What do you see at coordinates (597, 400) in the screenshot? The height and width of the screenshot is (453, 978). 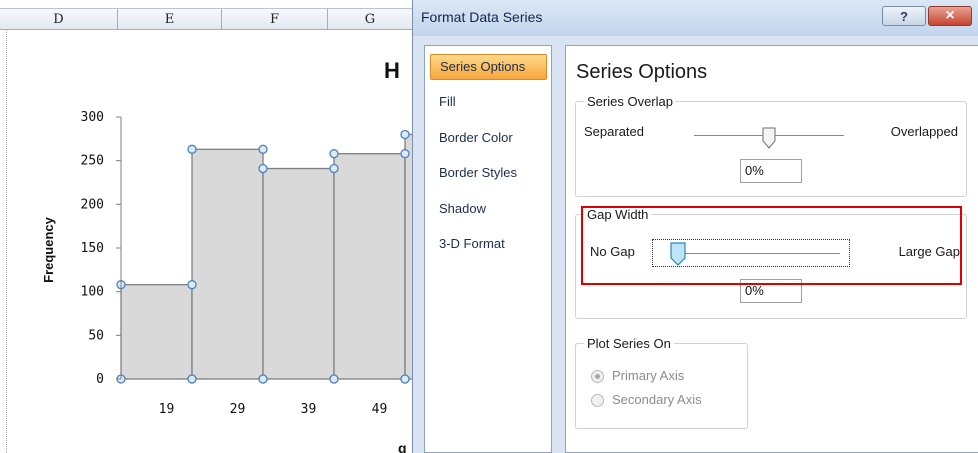 I see `secondary-axis-radio` at bounding box center [597, 400].